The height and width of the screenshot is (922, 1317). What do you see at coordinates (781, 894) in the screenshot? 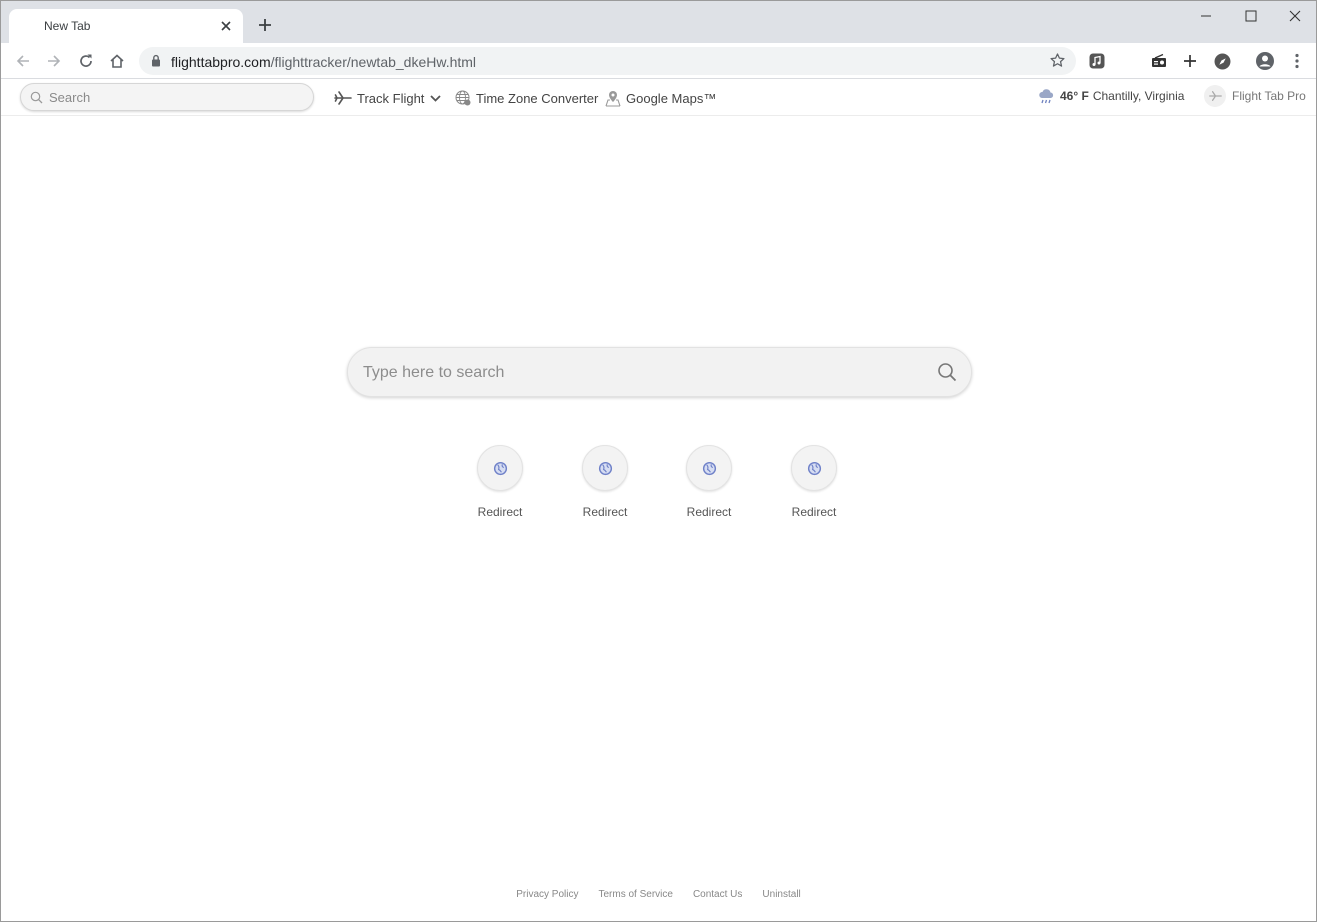
I see `uninstall-link: Uninstall` at bounding box center [781, 894].